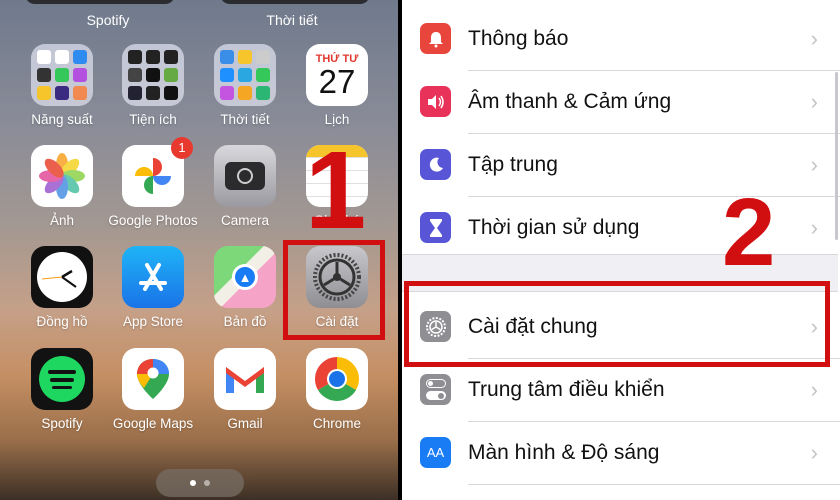  Describe the element at coordinates (654, 484) in the screenshot. I see `divider` at that location.